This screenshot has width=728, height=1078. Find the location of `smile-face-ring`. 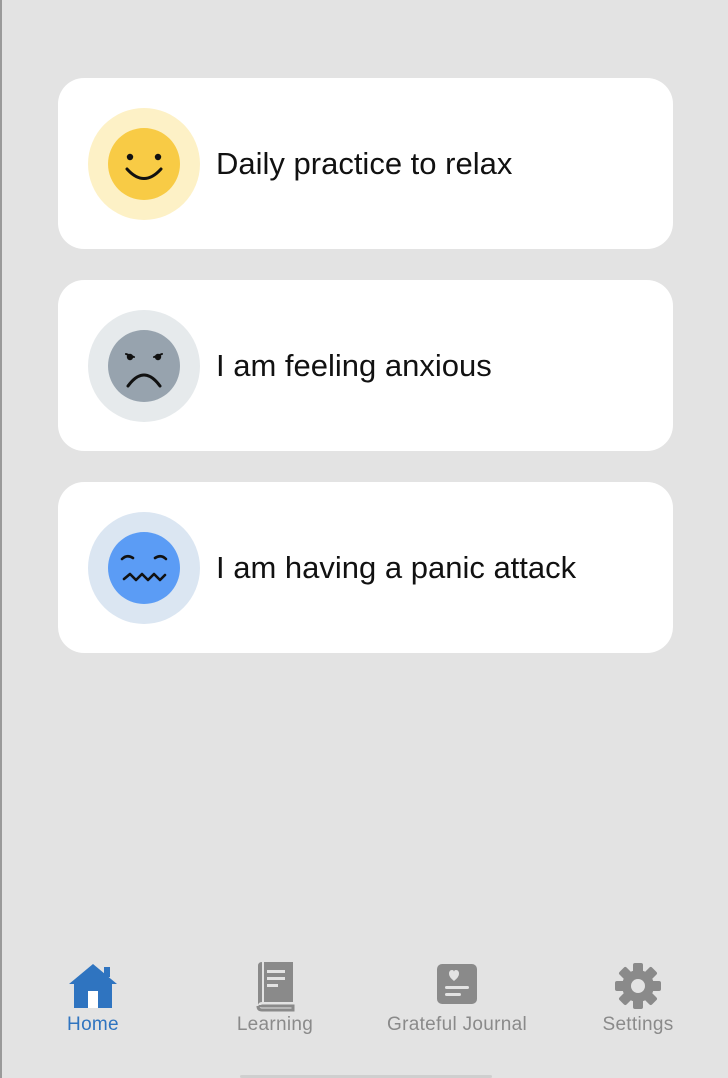

smile-face-ring is located at coordinates (144, 164).